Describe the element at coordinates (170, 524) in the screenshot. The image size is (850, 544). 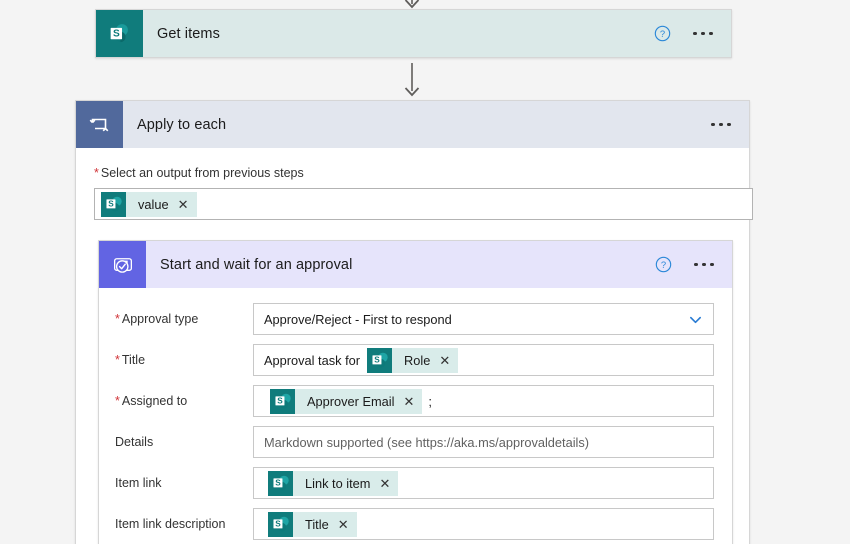
I see `label-text: Item link description` at that location.